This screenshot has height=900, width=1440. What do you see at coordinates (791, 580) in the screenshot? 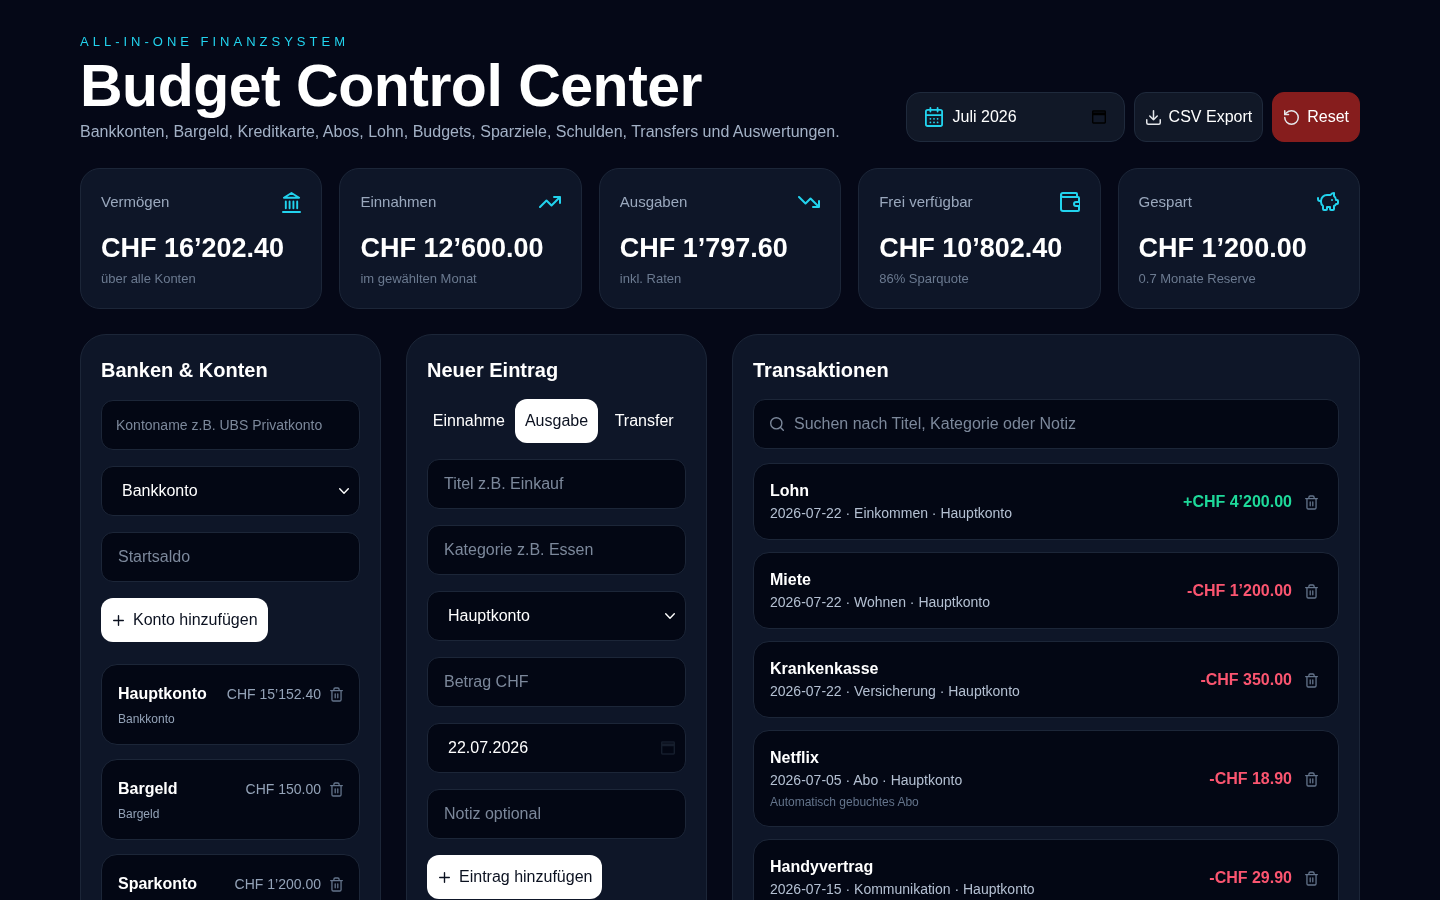
I see `transaction-title: Miete` at bounding box center [791, 580].